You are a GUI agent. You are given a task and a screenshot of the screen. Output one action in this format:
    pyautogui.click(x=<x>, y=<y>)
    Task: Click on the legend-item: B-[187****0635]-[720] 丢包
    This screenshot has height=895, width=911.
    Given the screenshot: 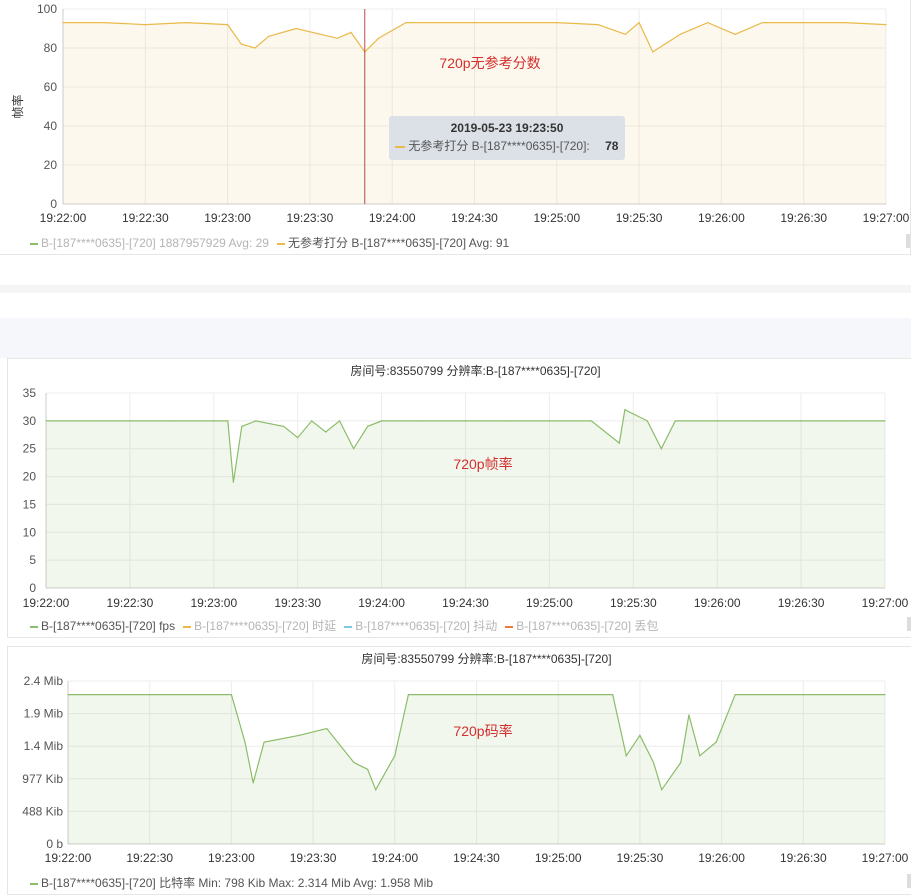 What is the action you would take?
    pyautogui.click(x=581, y=625)
    